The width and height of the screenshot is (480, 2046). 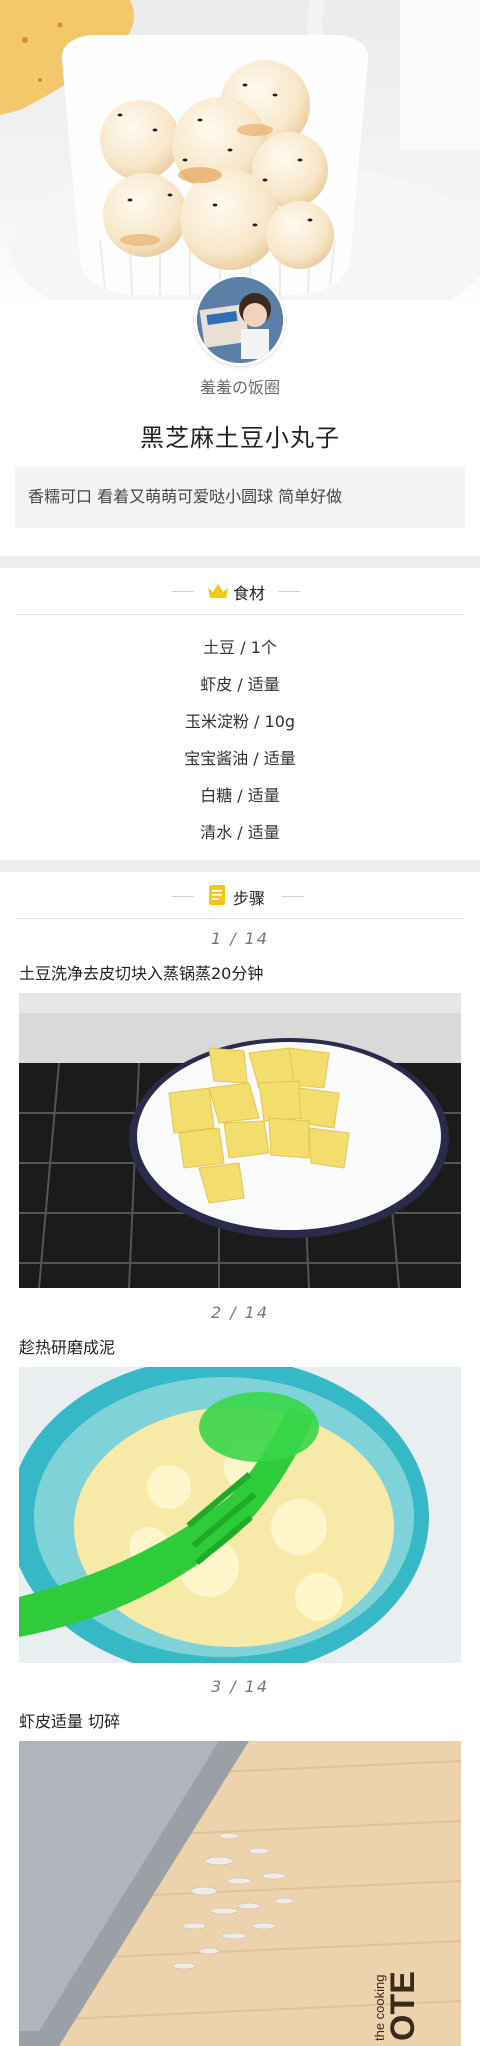 I want to click on ingredient-item: 土豆 / 1个, so click(x=240, y=647).